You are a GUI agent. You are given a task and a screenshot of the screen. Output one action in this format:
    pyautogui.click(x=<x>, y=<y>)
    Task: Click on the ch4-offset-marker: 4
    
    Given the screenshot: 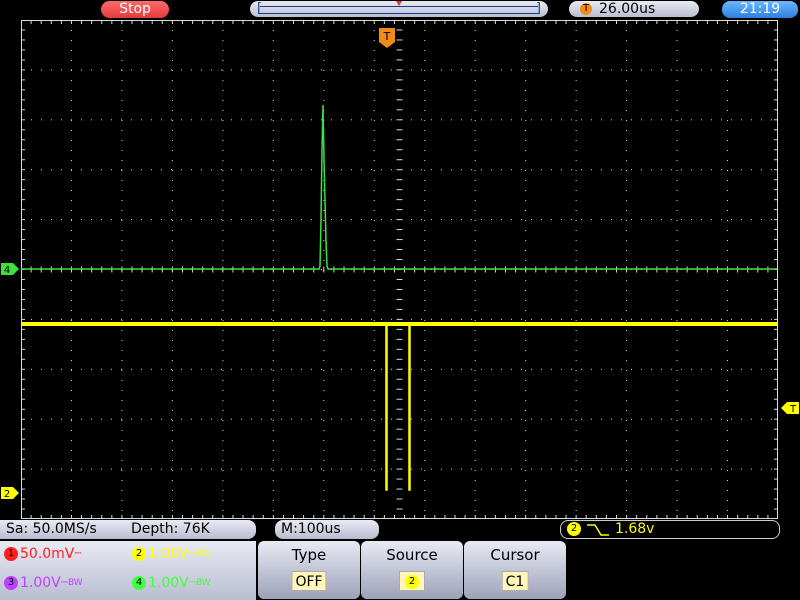 What is the action you would take?
    pyautogui.click(x=10, y=269)
    